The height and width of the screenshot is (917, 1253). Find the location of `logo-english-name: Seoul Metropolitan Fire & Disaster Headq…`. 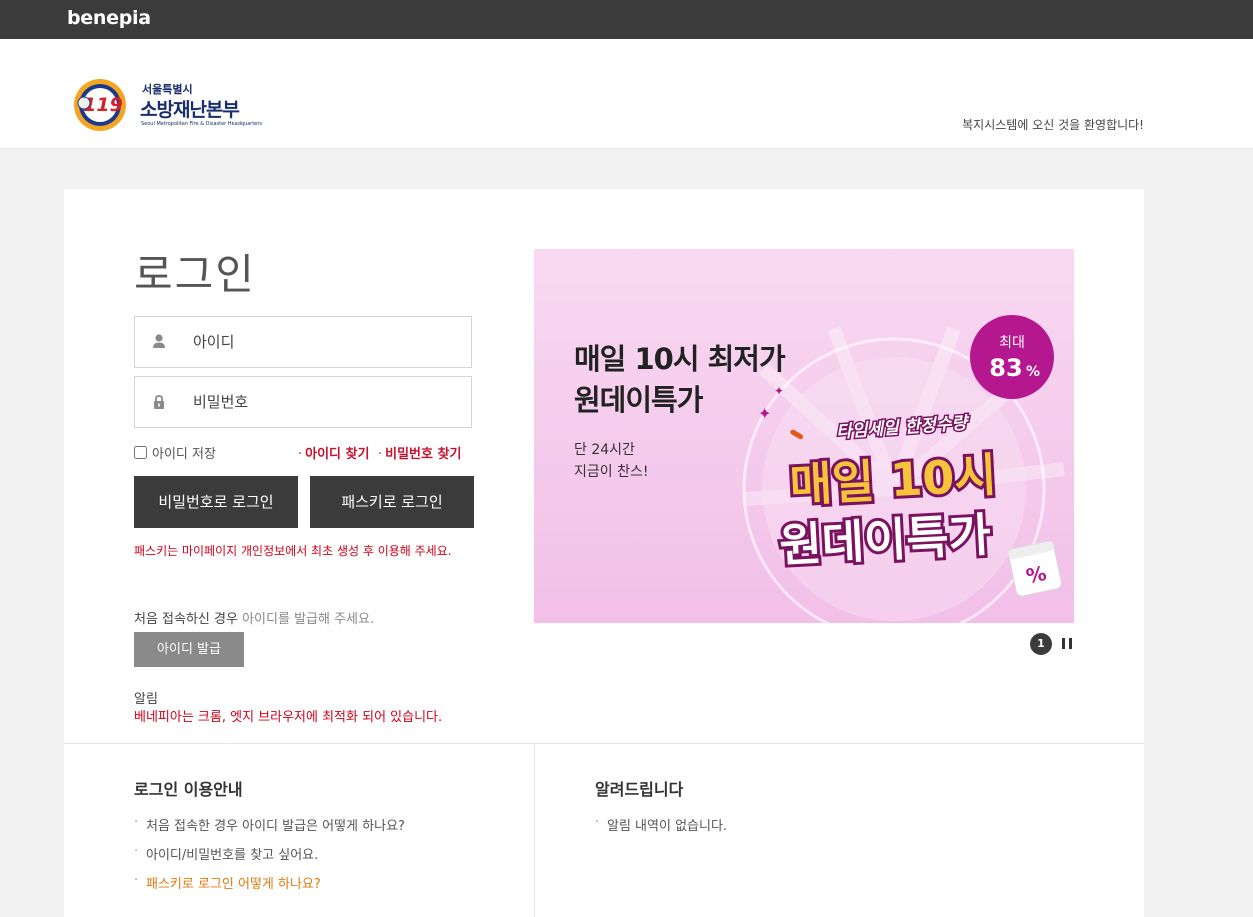

logo-english-name: Seoul Metropolitan Fire & Disaster Headq… is located at coordinates (202, 124).